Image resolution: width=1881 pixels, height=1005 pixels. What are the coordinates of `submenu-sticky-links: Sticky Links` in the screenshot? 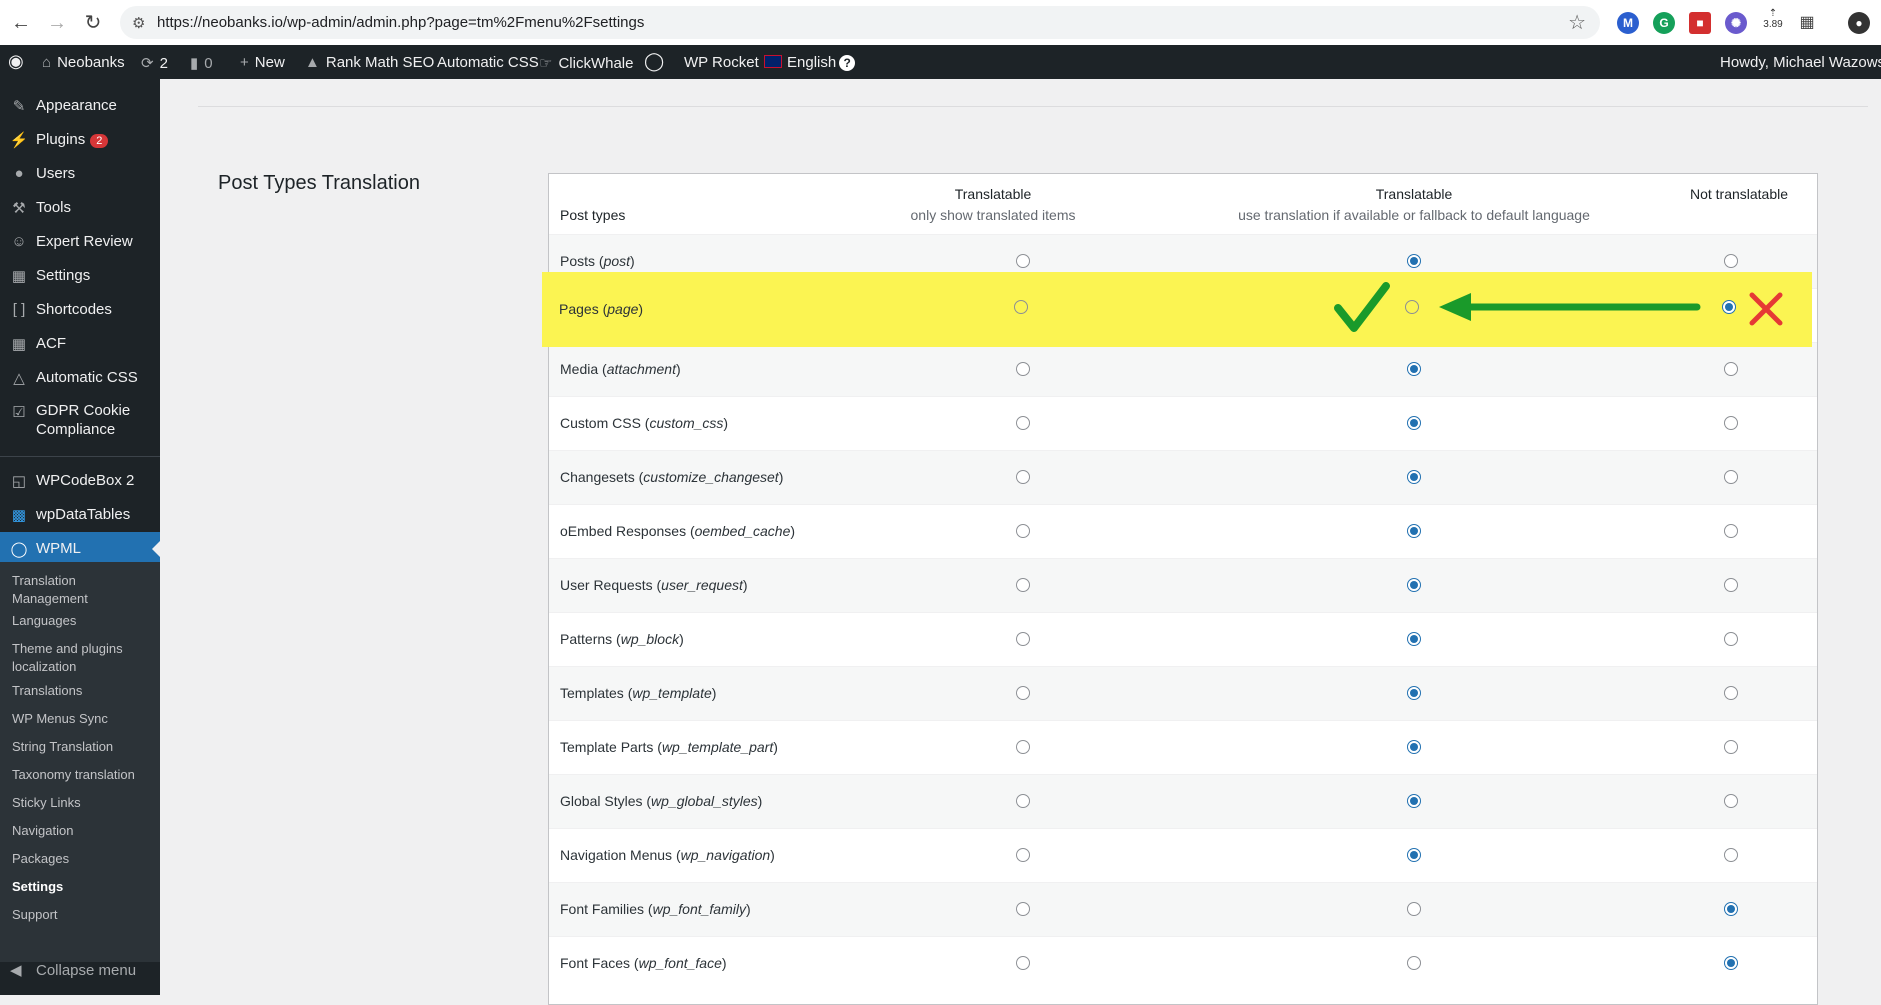 It's located at (82, 803).